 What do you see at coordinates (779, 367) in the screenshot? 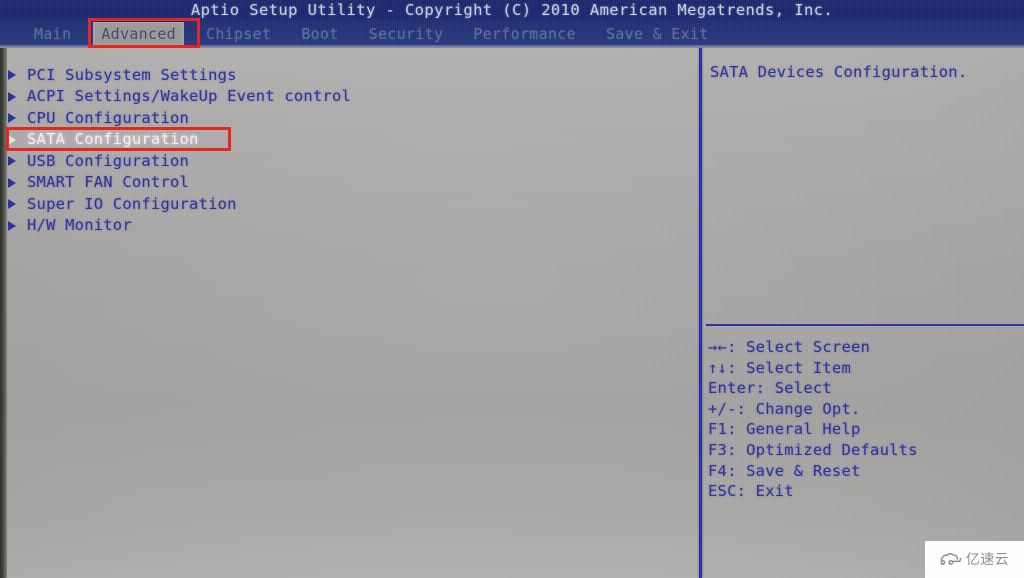
I see `key-legend-row: ↑↓: Select Item` at bounding box center [779, 367].